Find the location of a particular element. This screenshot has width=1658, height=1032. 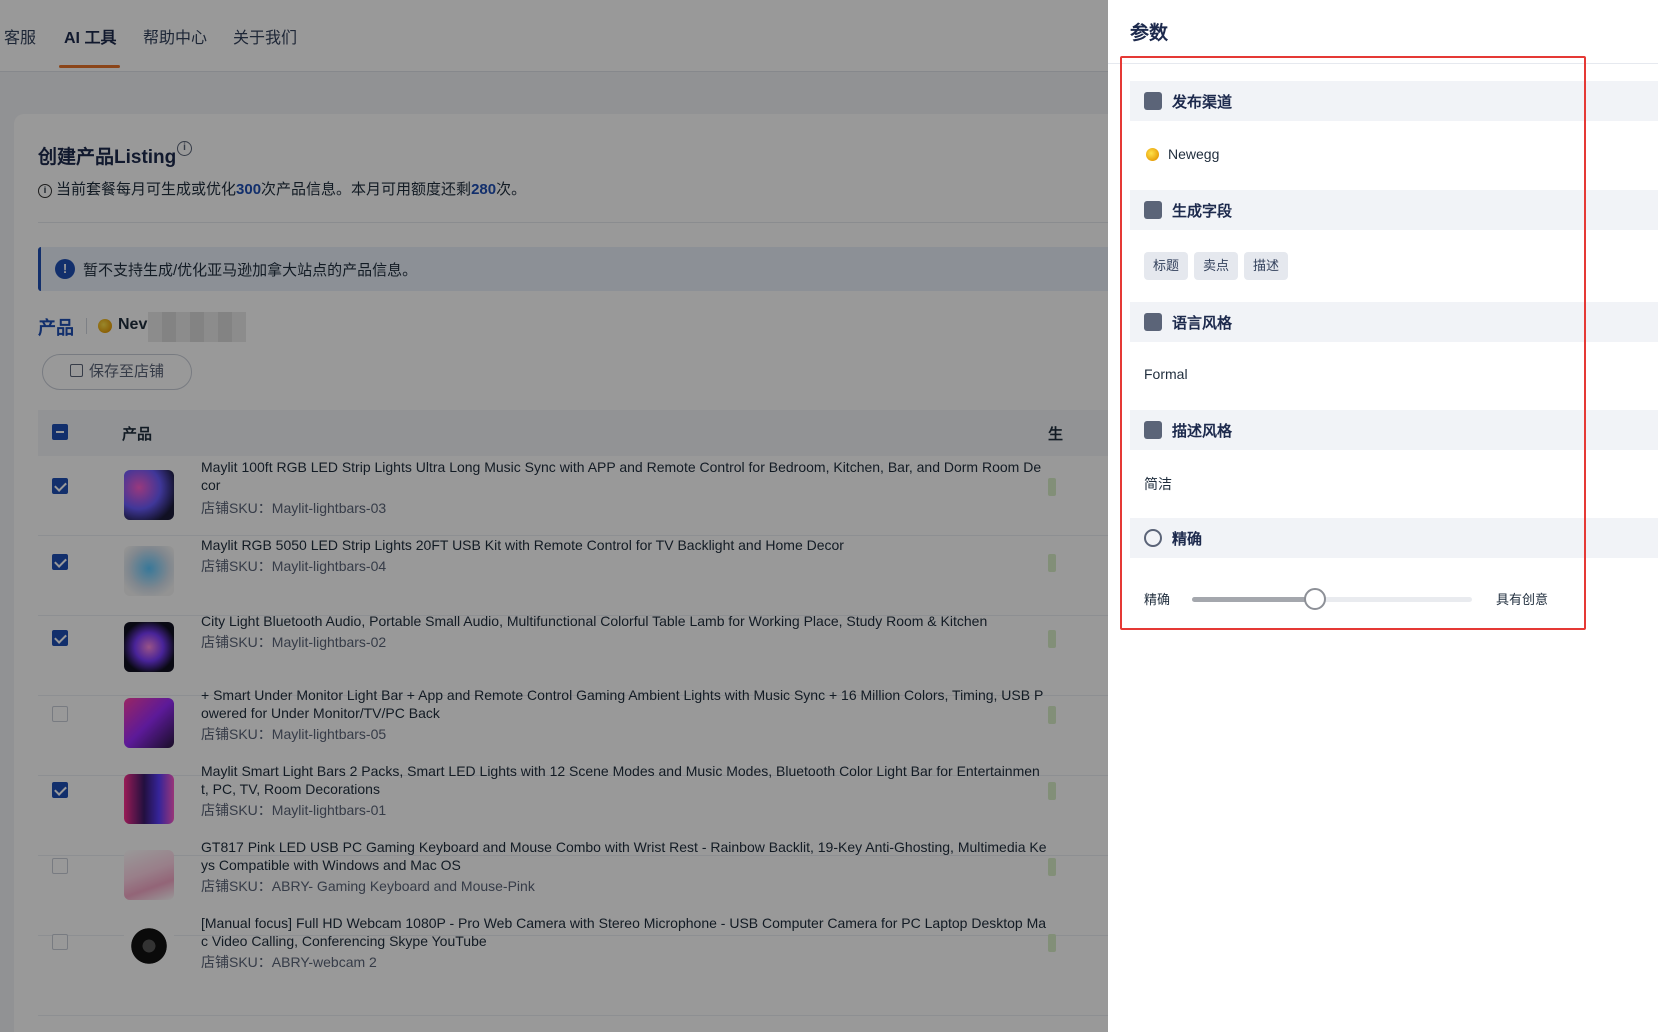

store-icon is located at coordinates (1153, 101).